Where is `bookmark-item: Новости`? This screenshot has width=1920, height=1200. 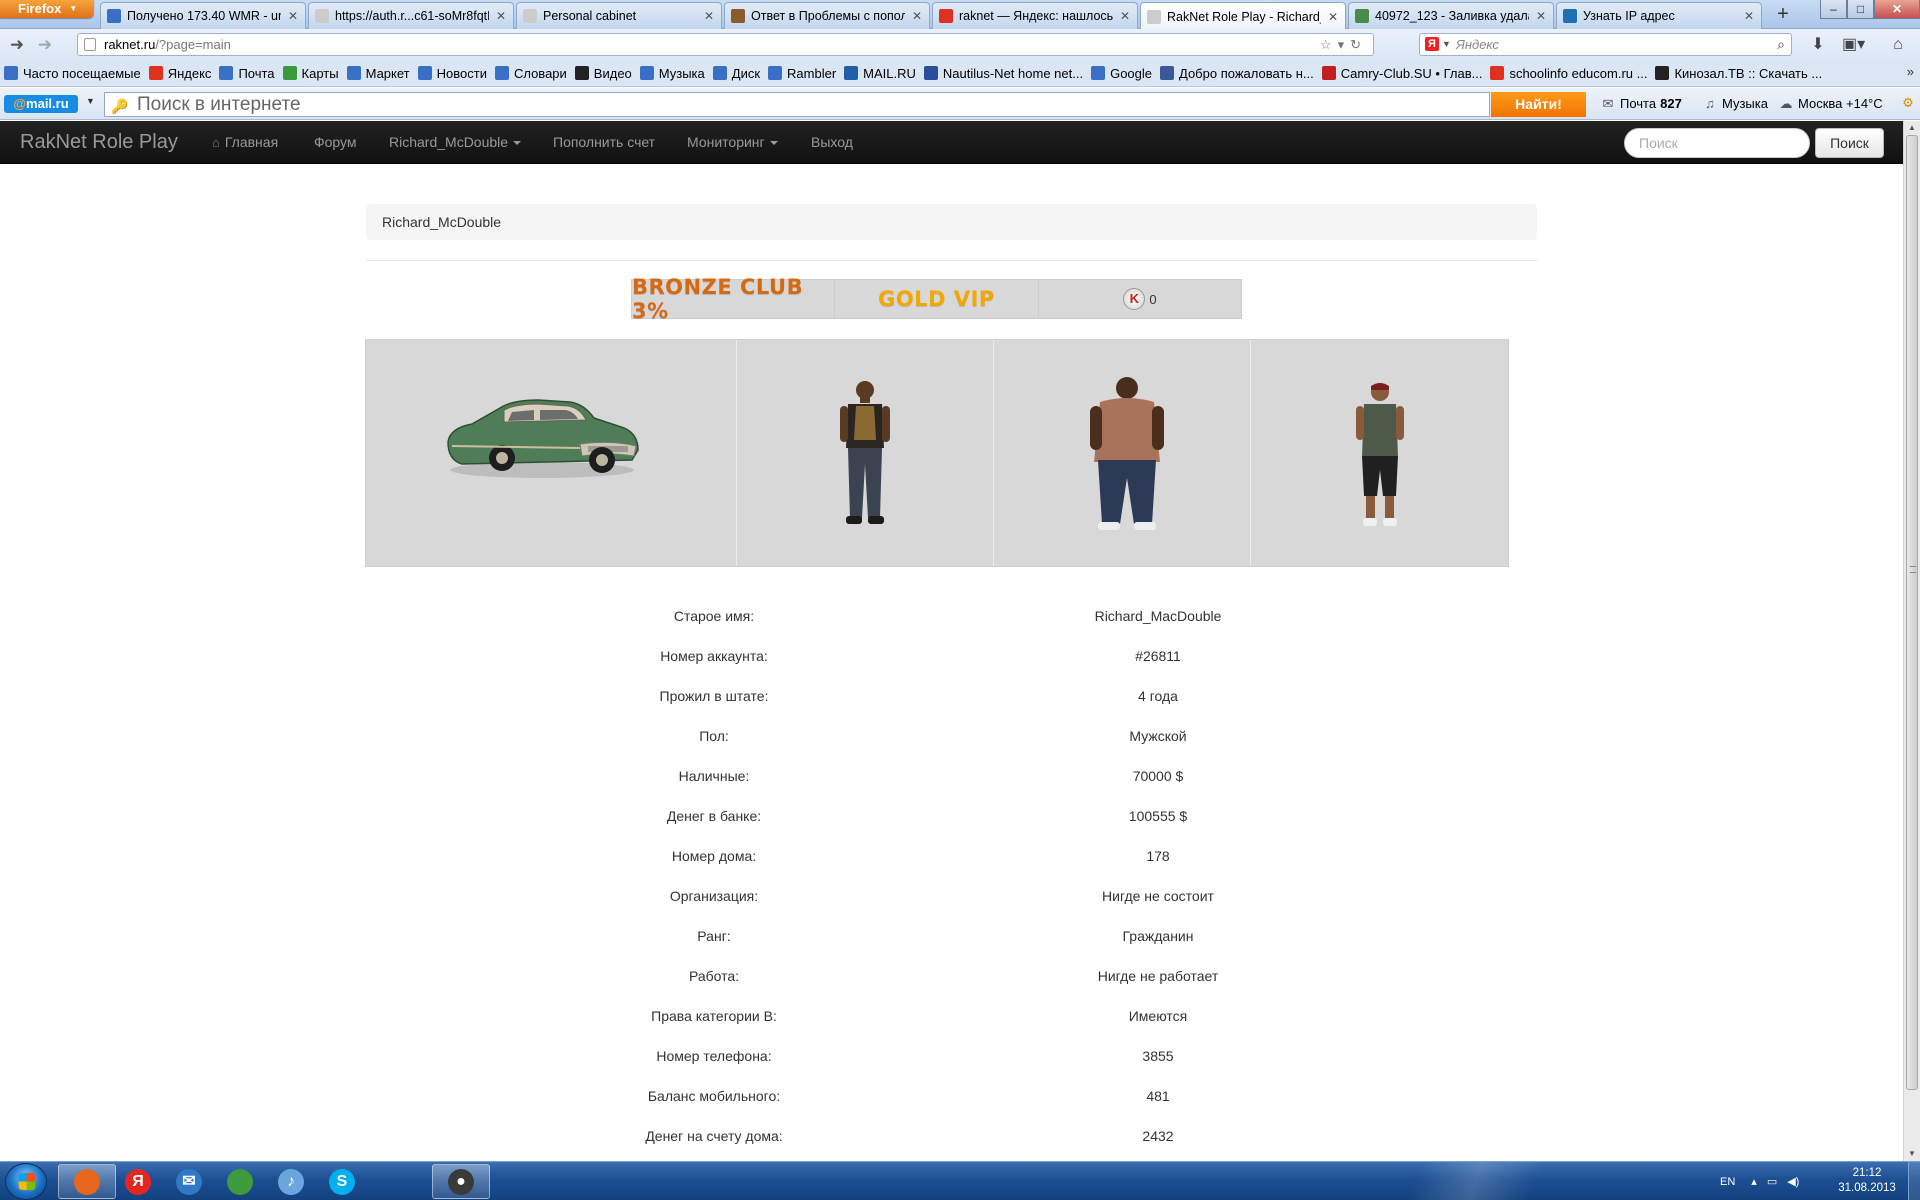 bookmark-item: Новости is located at coordinates (452, 73).